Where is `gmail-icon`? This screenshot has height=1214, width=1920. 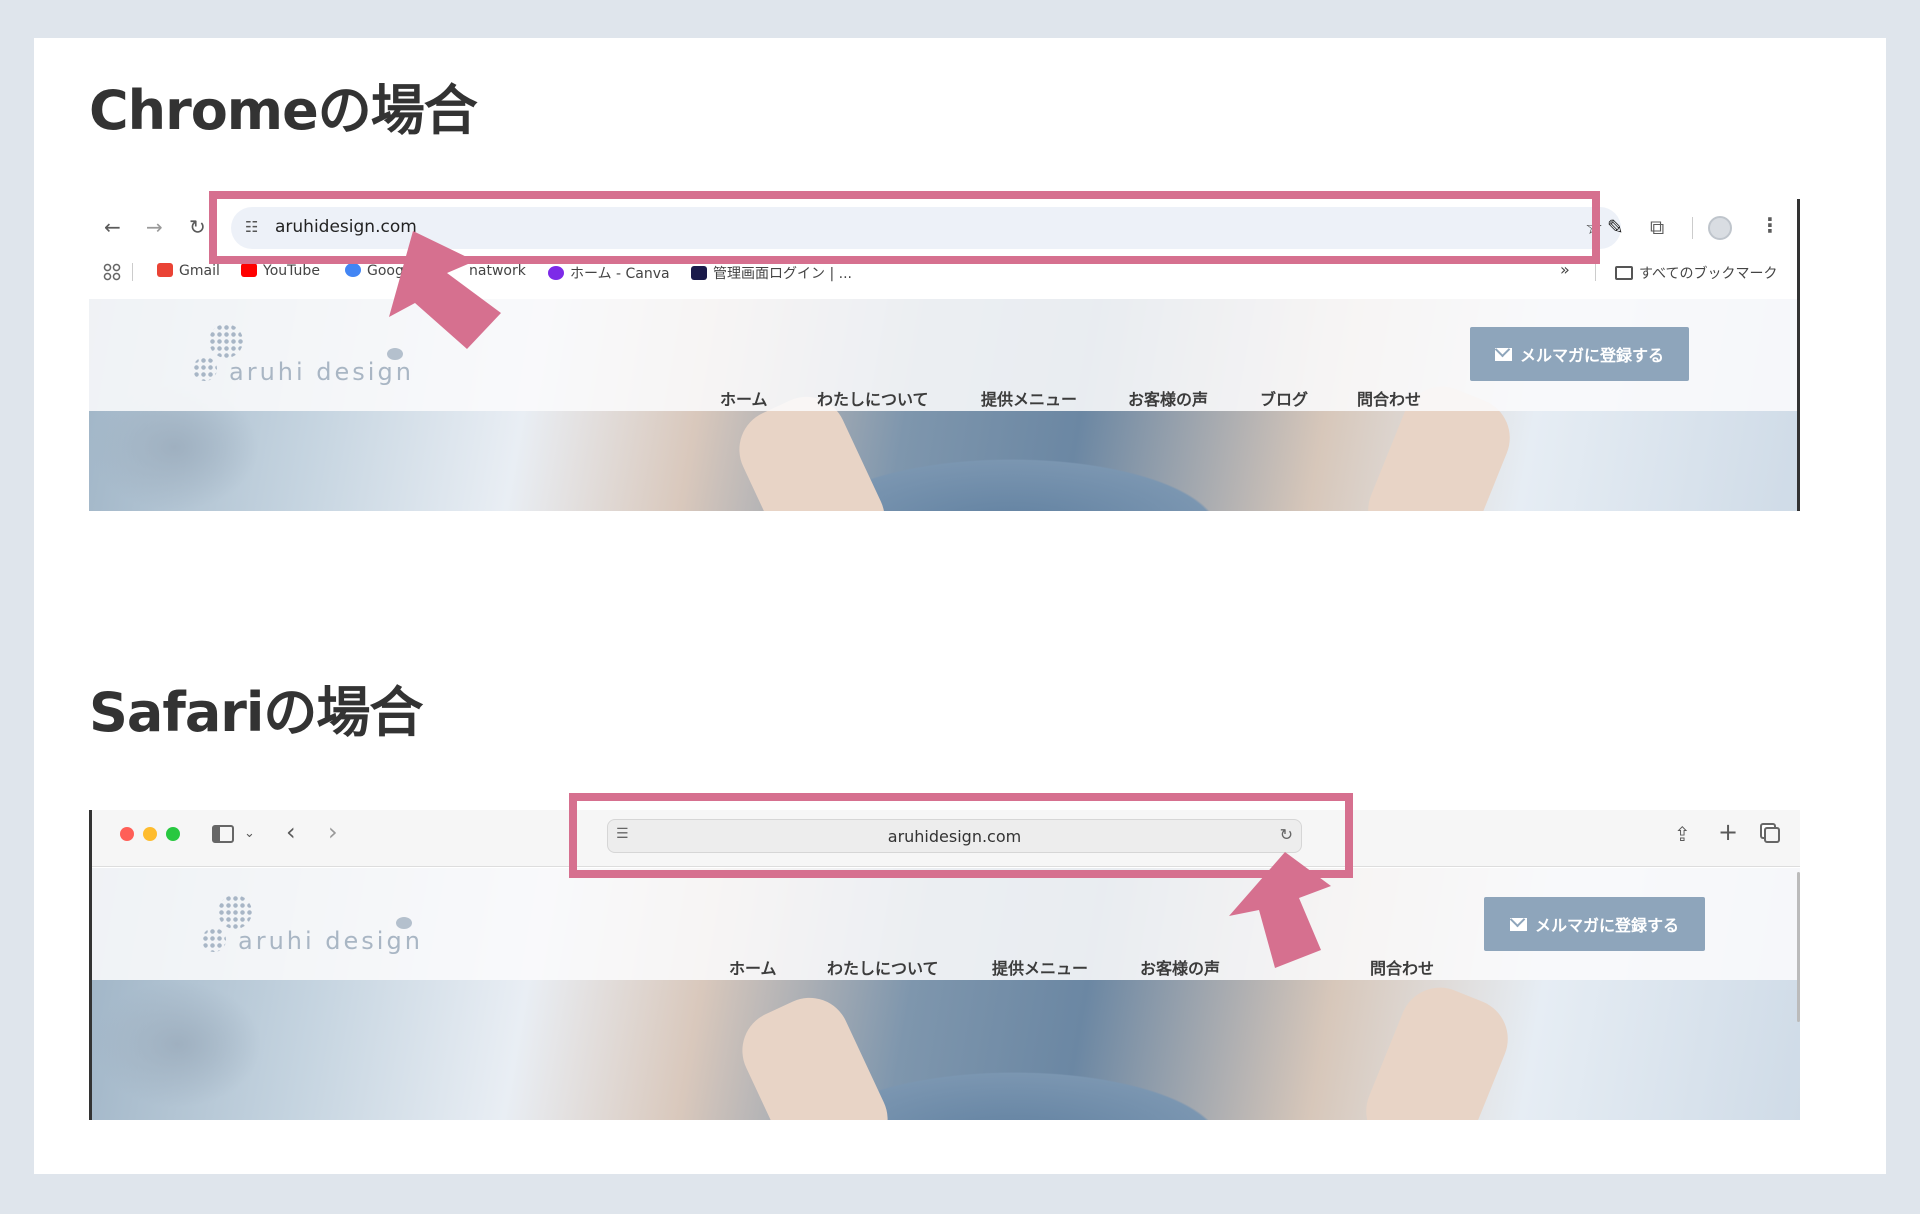 gmail-icon is located at coordinates (165, 270).